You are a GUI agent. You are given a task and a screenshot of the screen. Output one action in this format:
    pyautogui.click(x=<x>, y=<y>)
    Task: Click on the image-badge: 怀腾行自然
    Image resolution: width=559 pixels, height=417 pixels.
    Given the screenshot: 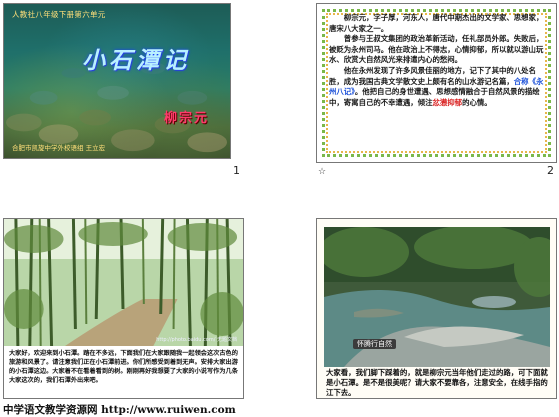 What is the action you would take?
    pyautogui.click(x=374, y=344)
    